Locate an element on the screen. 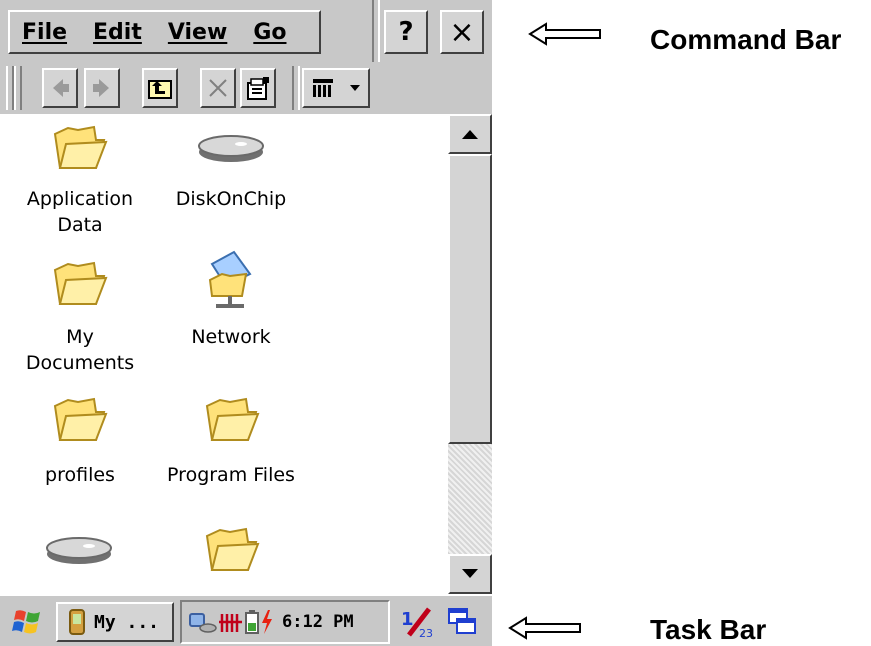 The image size is (871, 646). delete-icon is located at coordinates (218, 88).